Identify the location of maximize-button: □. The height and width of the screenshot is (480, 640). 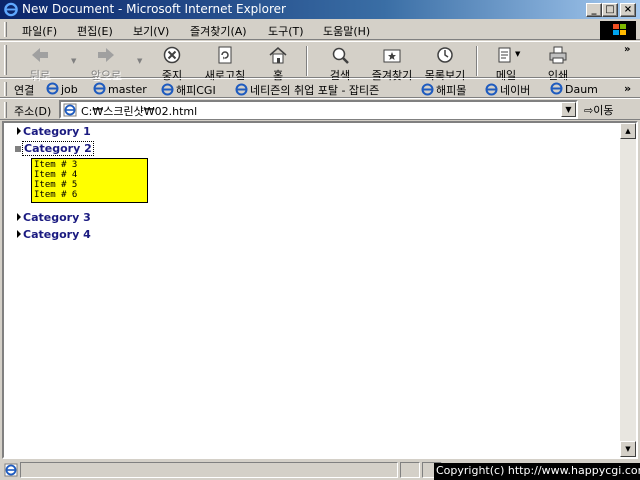
(610, 10).